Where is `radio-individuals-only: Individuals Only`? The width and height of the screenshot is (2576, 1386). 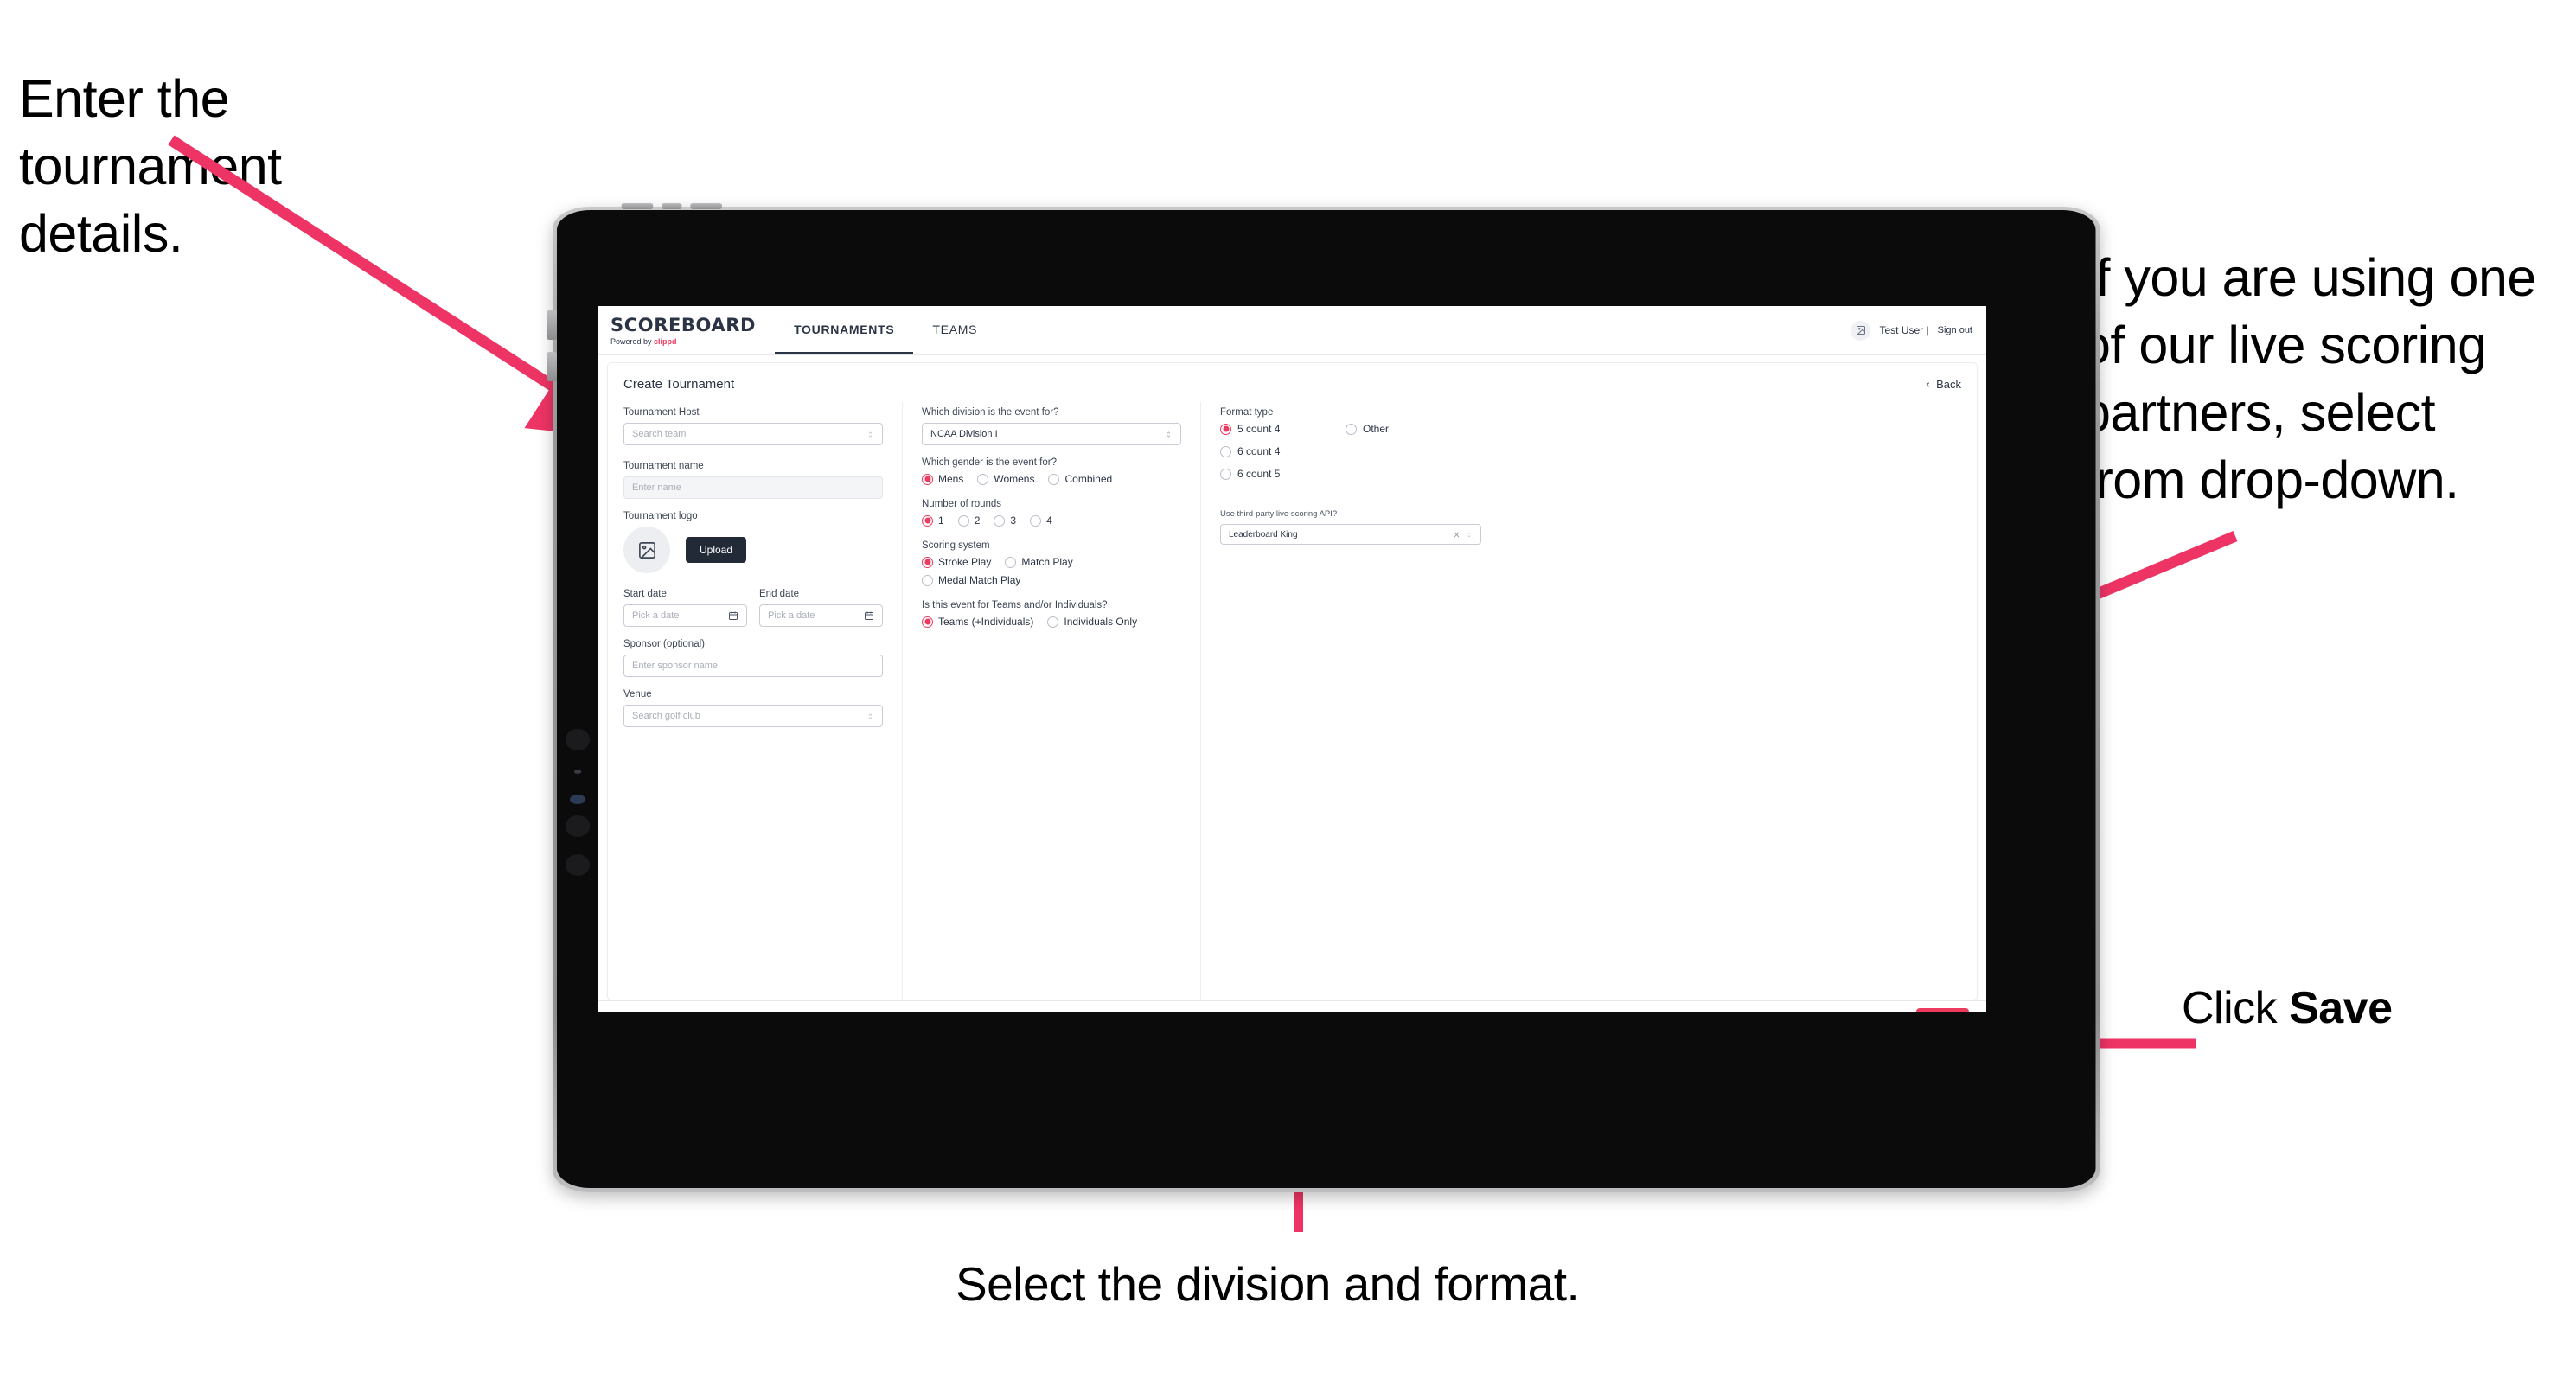 radio-individuals-only: Individuals Only is located at coordinates (1092, 622).